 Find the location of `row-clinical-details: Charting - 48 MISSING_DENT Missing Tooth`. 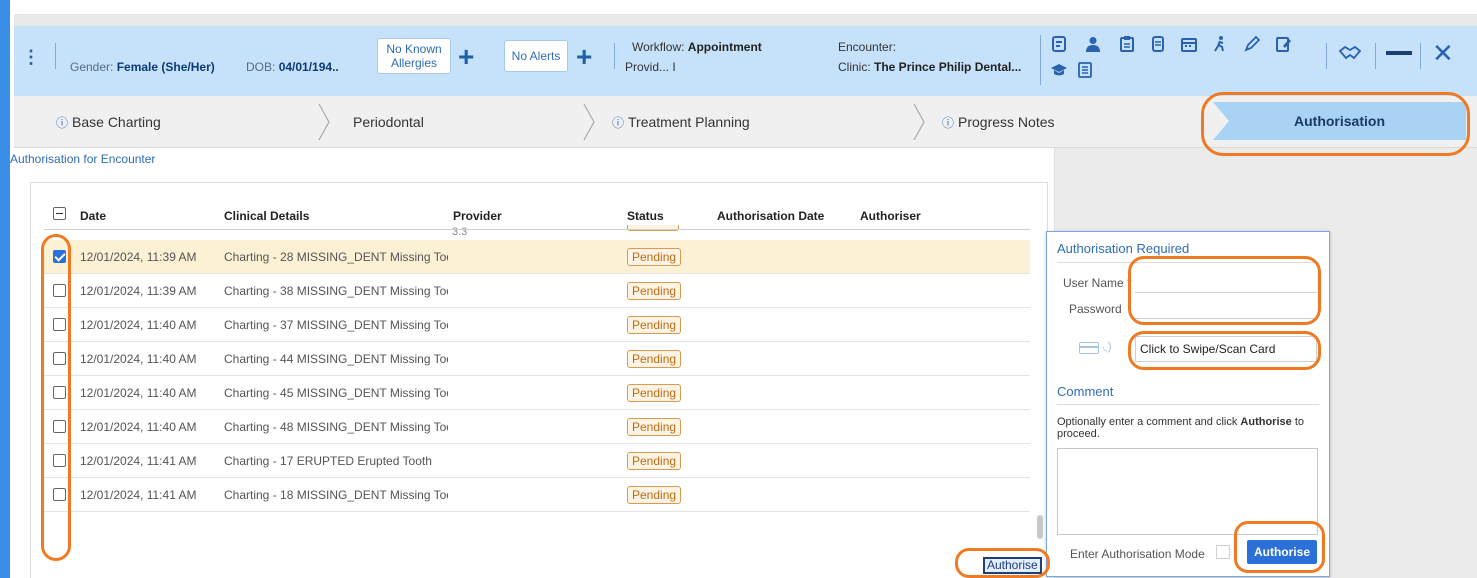

row-clinical-details: Charting - 48 MISSING_DENT Missing Tooth is located at coordinates (336, 427).